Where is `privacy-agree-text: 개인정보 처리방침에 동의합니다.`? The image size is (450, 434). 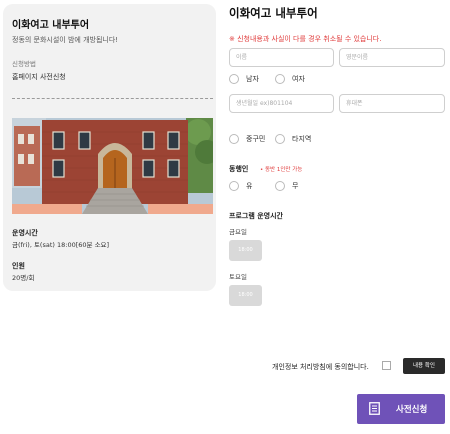 privacy-agree-text: 개인정보 처리방침에 동의합니다. is located at coordinates (320, 367).